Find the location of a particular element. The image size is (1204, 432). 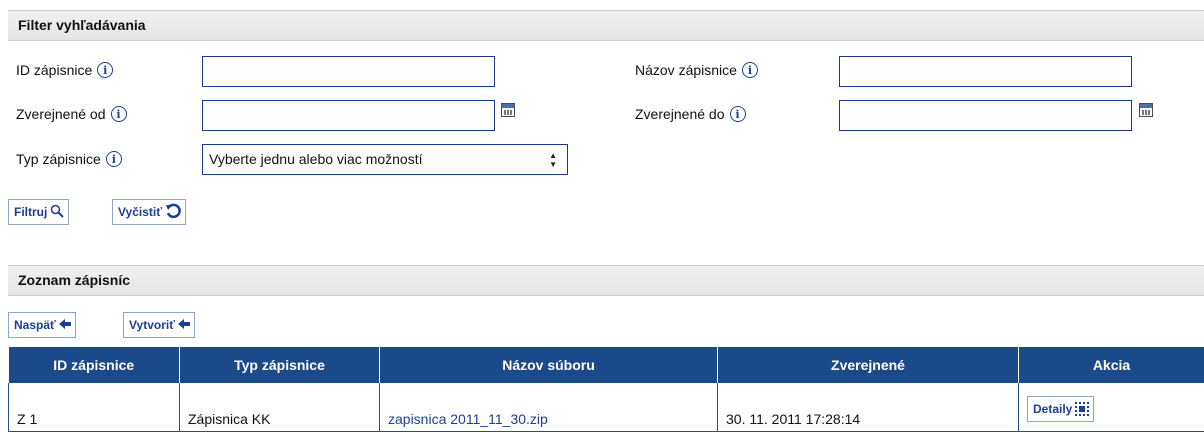

zverejnene-do-label-text: Zverejnené do is located at coordinates (680, 114).